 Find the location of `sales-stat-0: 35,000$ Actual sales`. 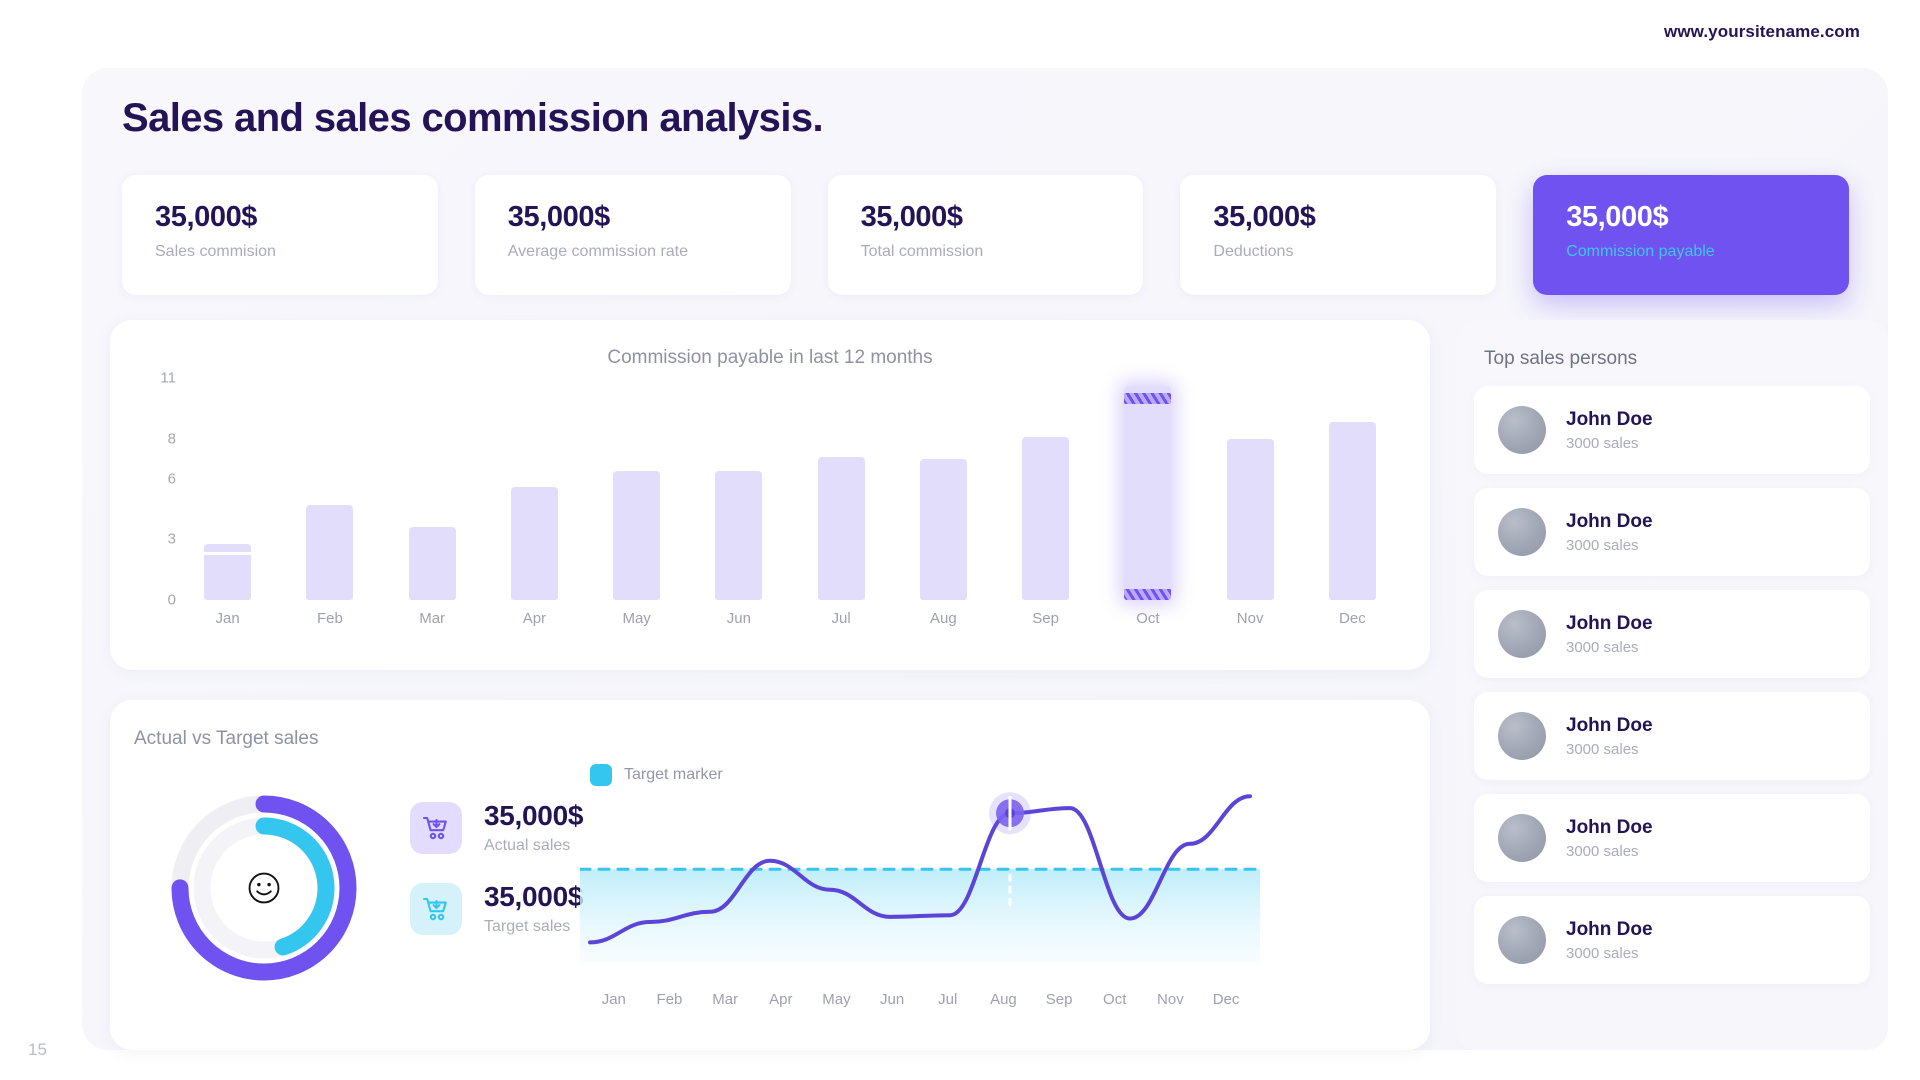

sales-stat-0: 35,000$ Actual sales is located at coordinates (496, 827).